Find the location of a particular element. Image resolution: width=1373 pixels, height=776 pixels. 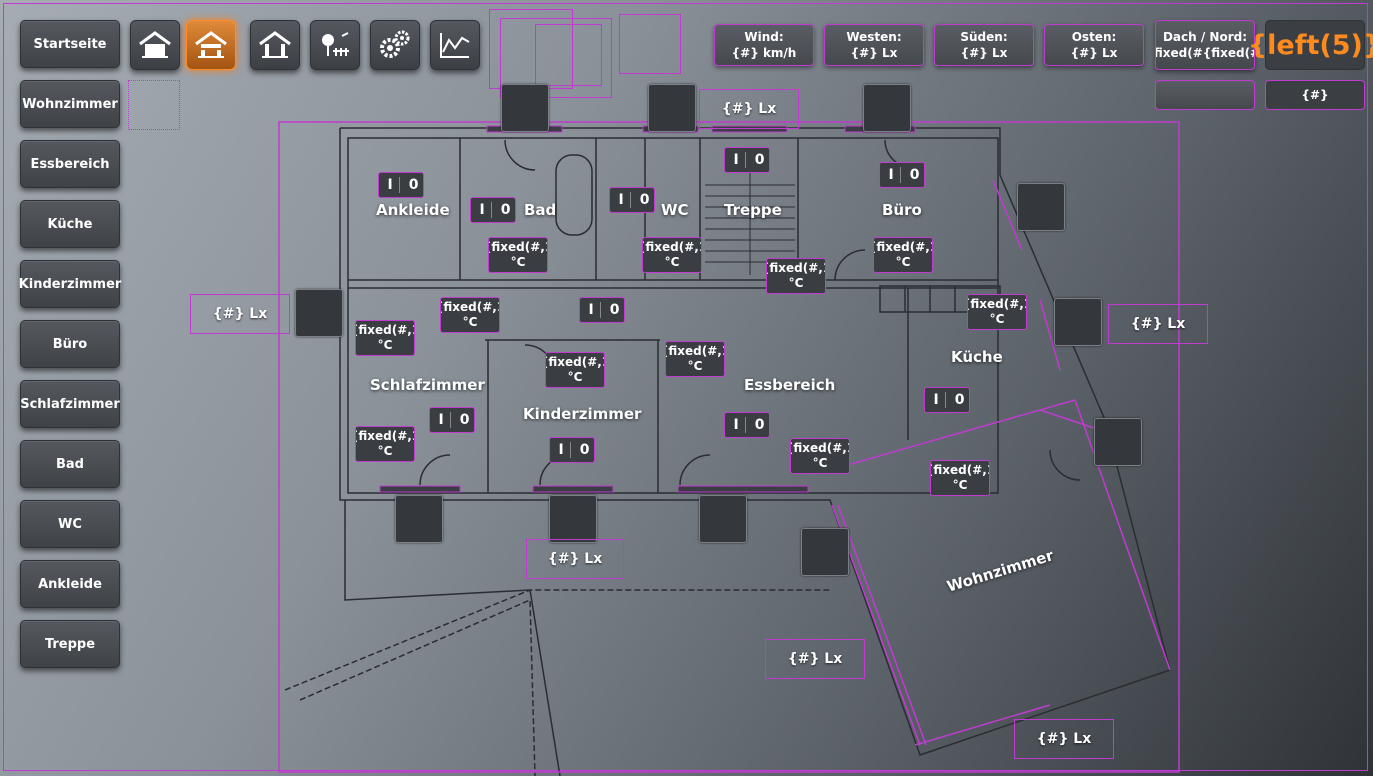

room-label-wc: WC is located at coordinates (675, 210).